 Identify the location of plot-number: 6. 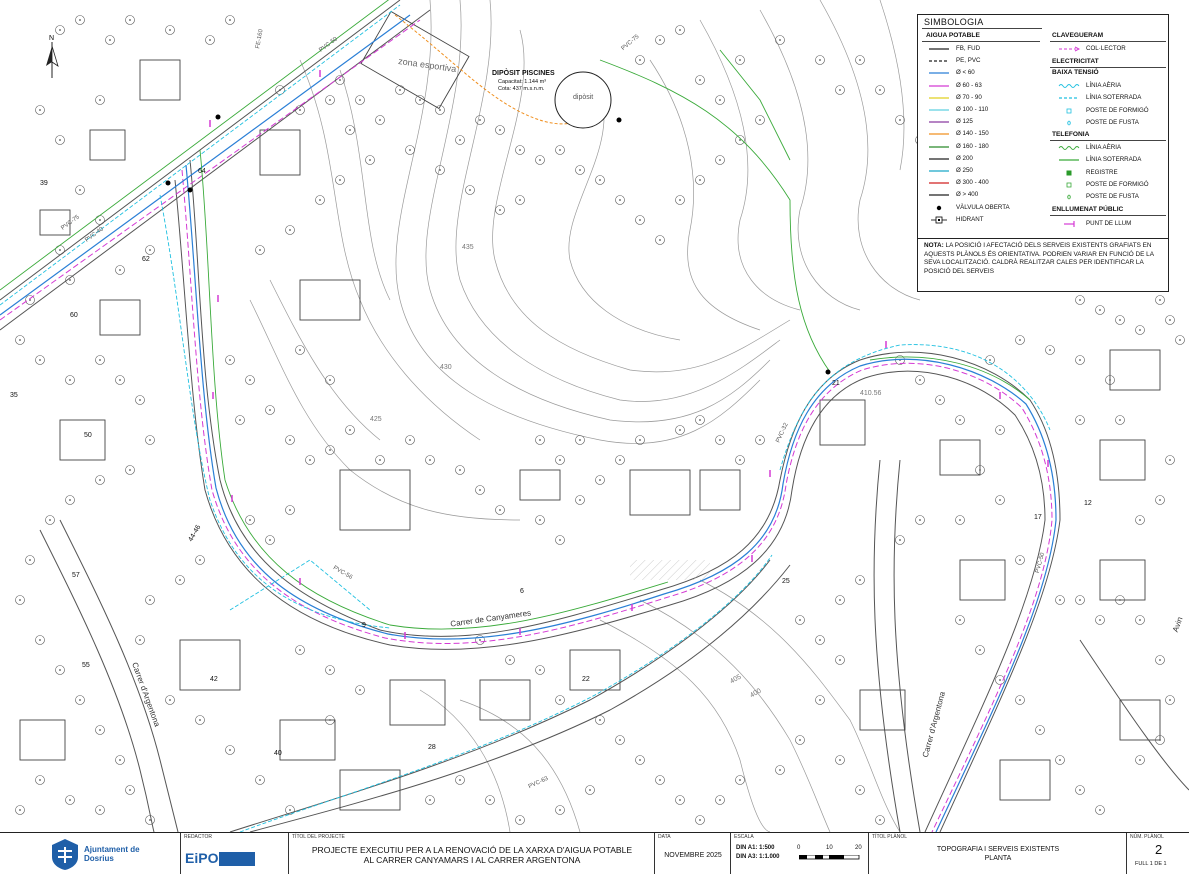
(522, 591).